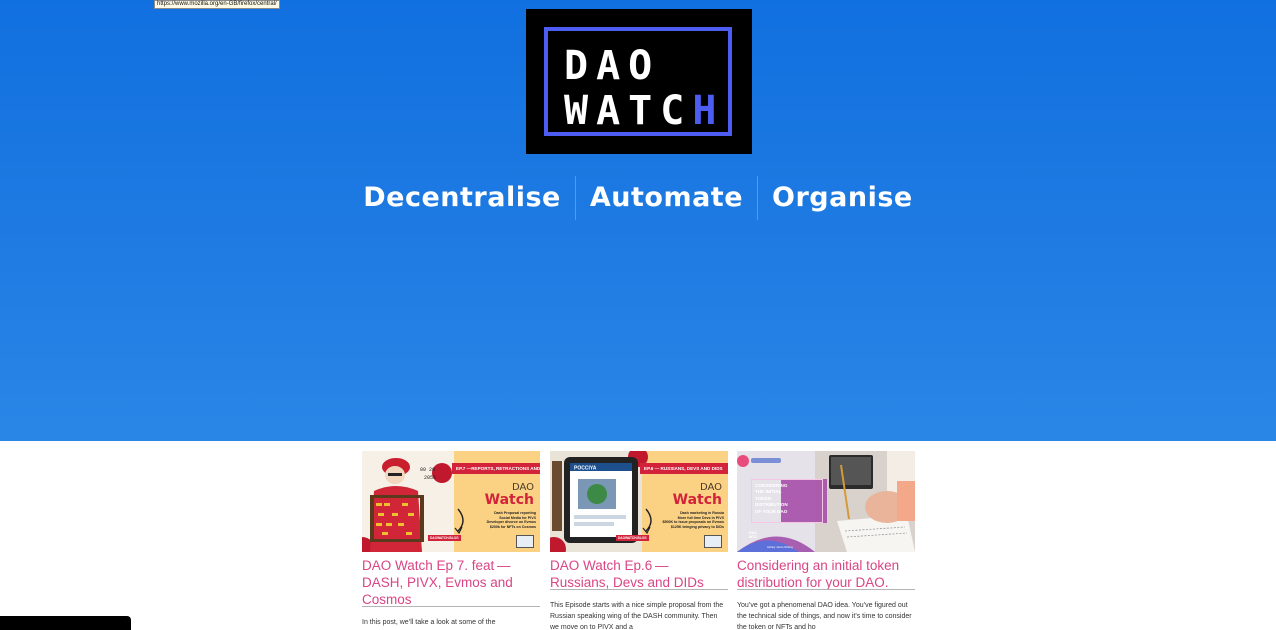  What do you see at coordinates (684, 468) in the screenshot?
I see `episode-banner: EP.6 — RUSSIANS, DEVS AND DIDS` at bounding box center [684, 468].